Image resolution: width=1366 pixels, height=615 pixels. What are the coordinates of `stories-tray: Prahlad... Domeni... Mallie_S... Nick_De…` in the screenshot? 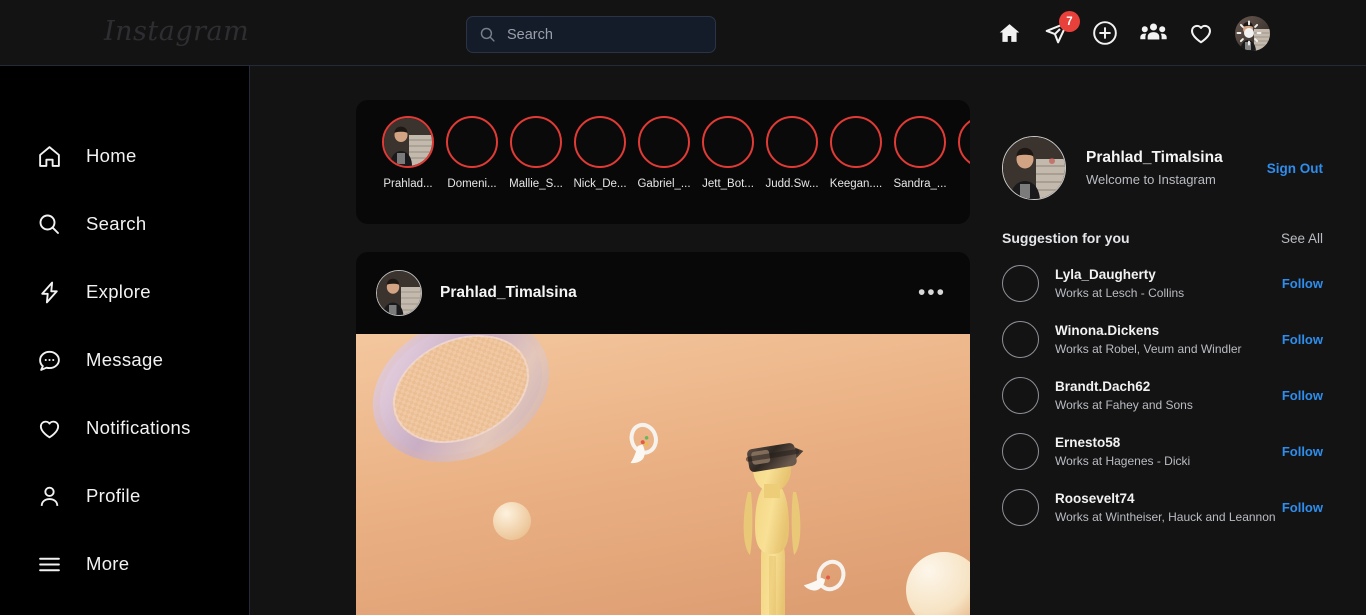 It's located at (663, 162).